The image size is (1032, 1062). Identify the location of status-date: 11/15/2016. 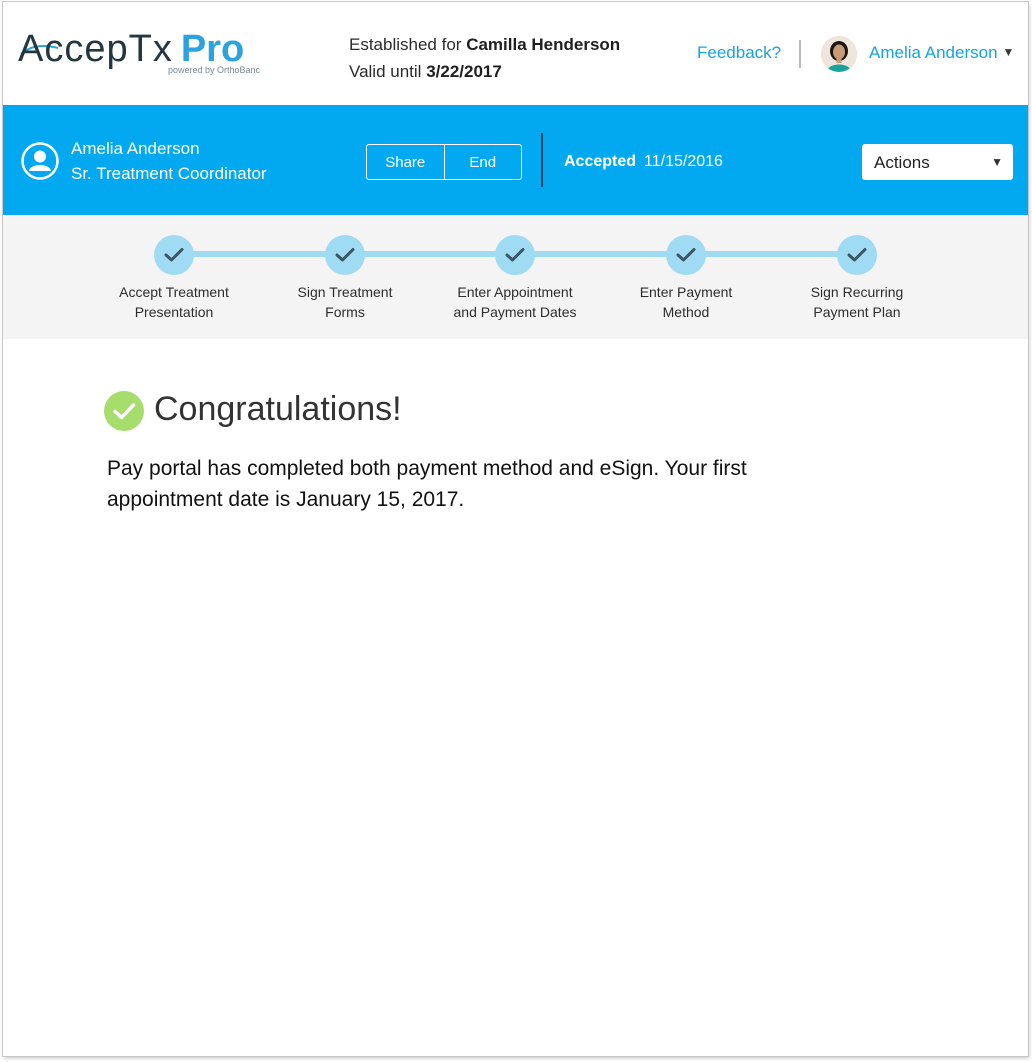
(683, 161).